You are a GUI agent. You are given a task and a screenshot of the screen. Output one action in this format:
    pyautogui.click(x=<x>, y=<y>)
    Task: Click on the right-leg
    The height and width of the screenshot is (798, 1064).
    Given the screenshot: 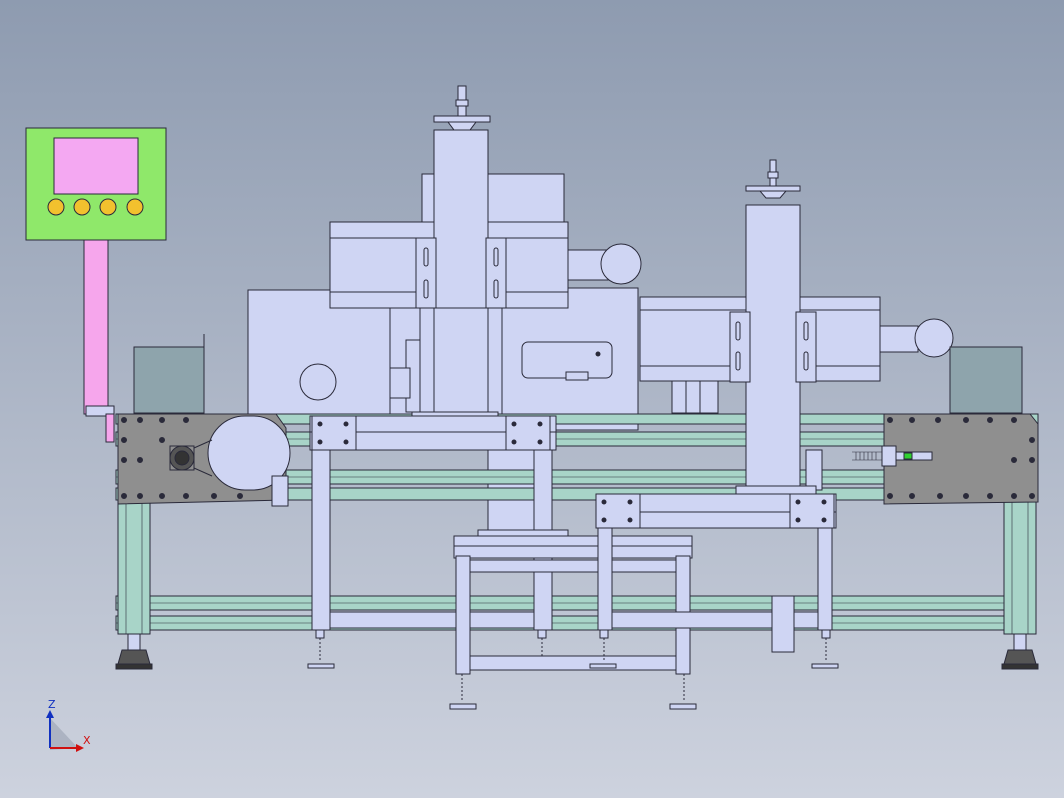 What is the action you would take?
    pyautogui.click(x=1020, y=567)
    